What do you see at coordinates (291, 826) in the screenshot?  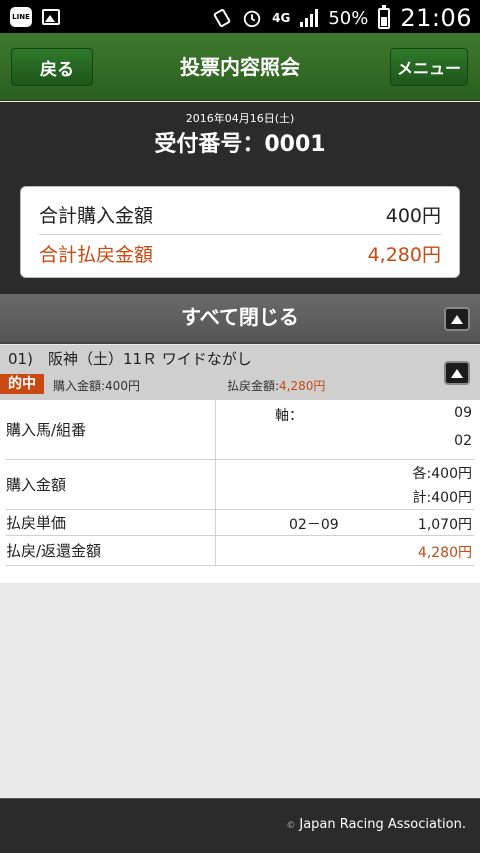 I see `copyright-symbol: ©` at bounding box center [291, 826].